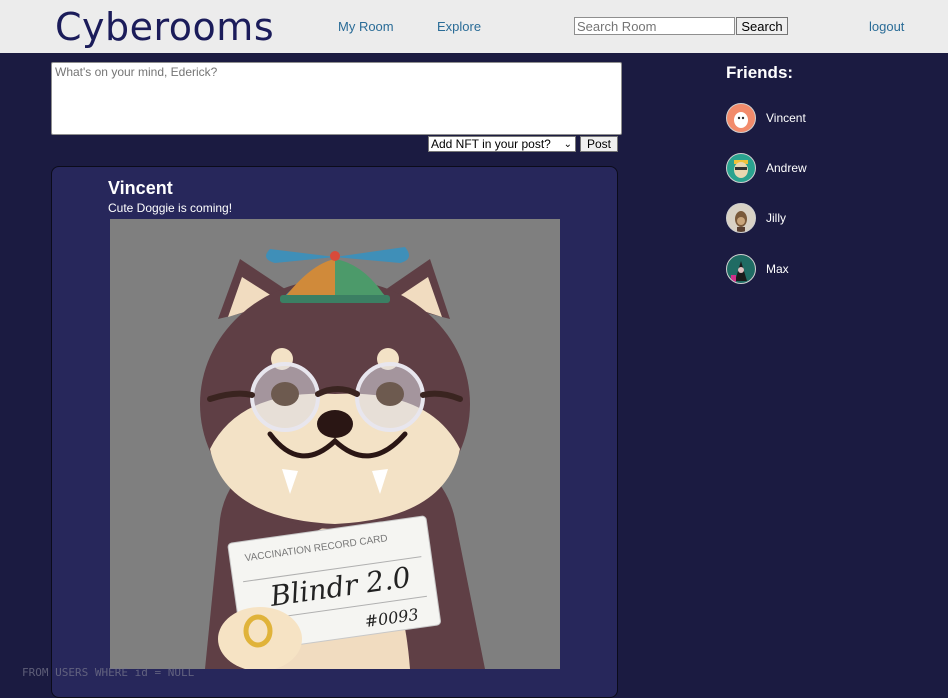 Image resolution: width=948 pixels, height=698 pixels. What do you see at coordinates (762, 26) in the screenshot?
I see `search-button: Search` at bounding box center [762, 26].